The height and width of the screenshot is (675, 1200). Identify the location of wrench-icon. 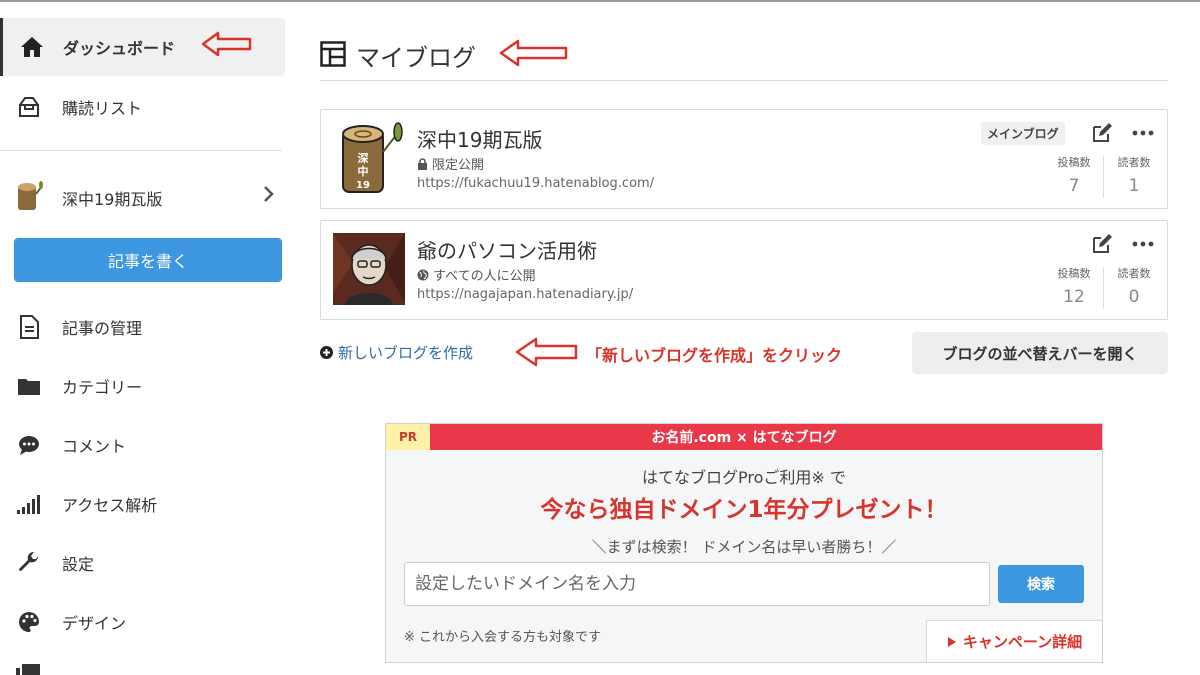
(29, 563).